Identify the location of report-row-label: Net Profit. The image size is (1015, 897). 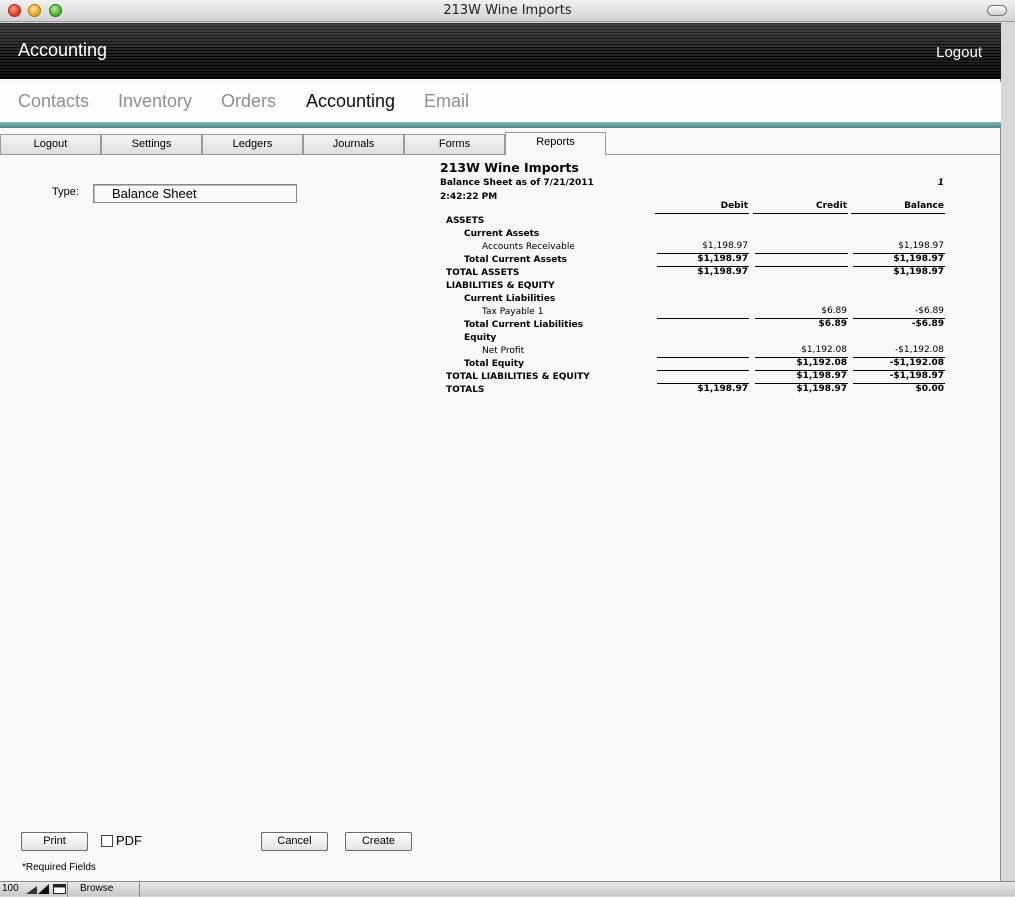
(503, 351).